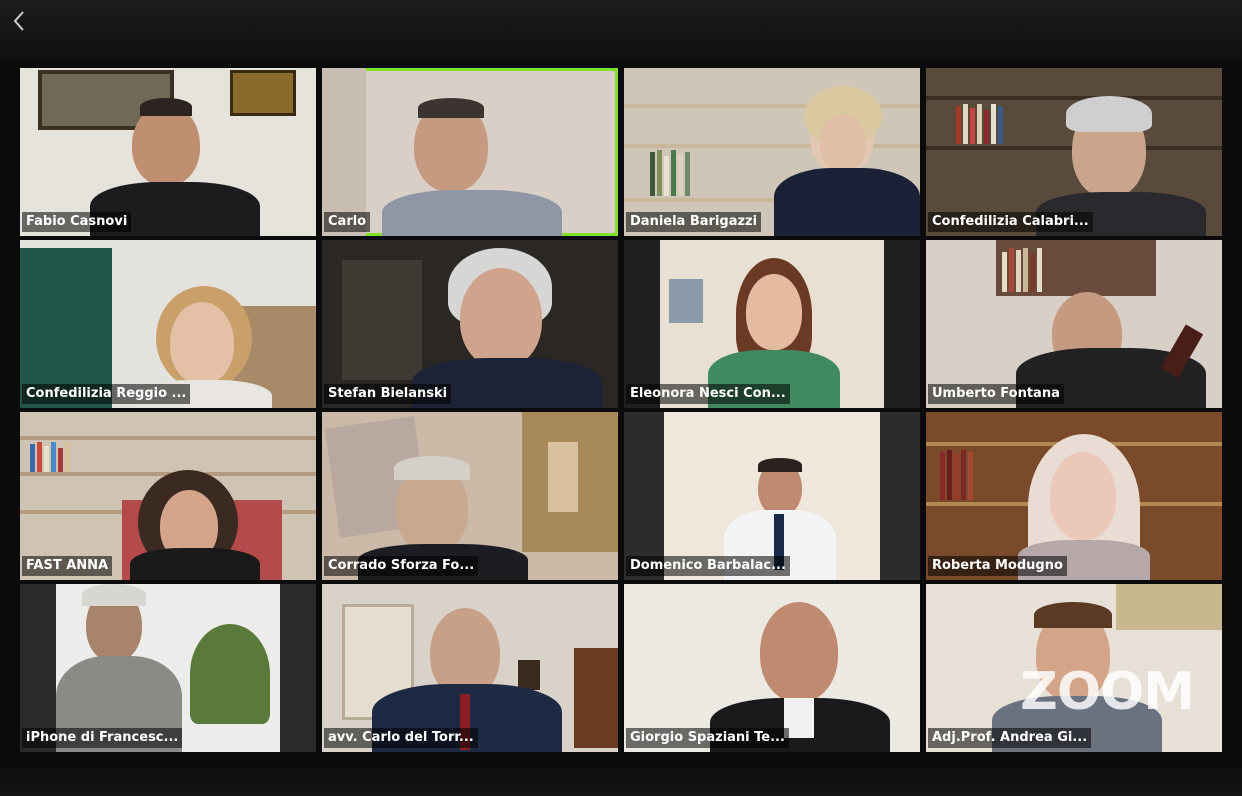 This screenshot has height=796, width=1242. What do you see at coordinates (997, 566) in the screenshot?
I see `participant-name: Roberta Modugno` at bounding box center [997, 566].